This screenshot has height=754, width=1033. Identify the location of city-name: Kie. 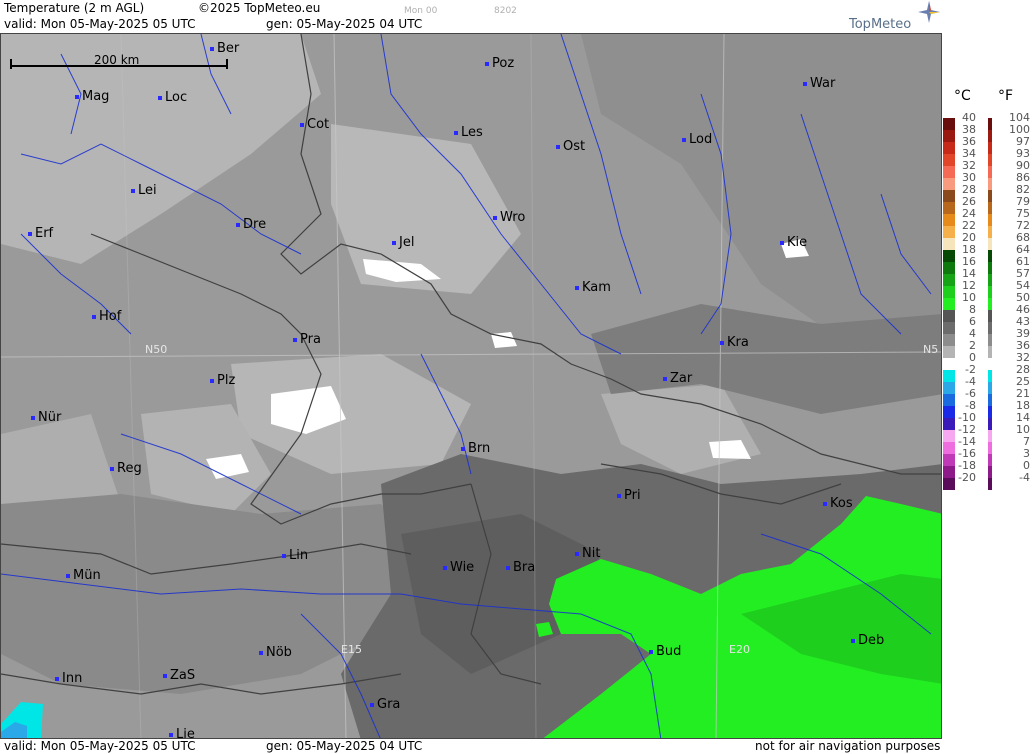
(797, 242).